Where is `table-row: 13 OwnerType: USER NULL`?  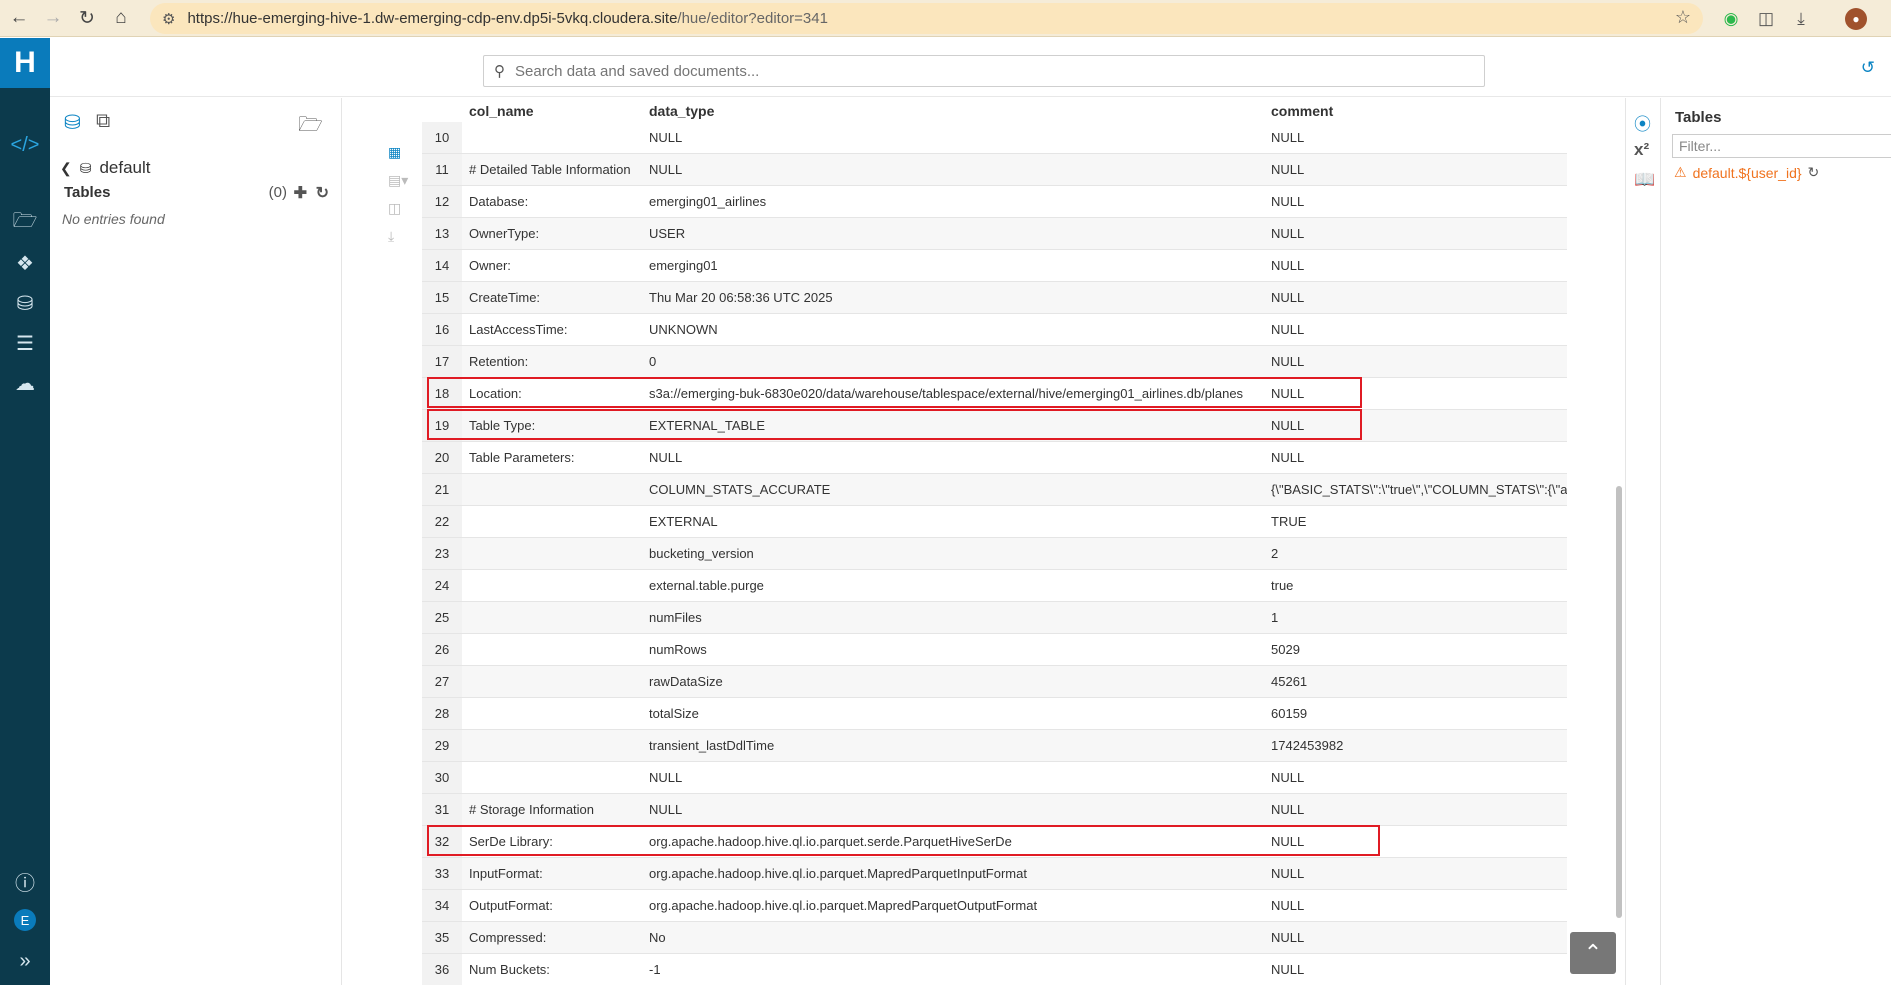 table-row: 13 OwnerType: USER NULL is located at coordinates (994, 234).